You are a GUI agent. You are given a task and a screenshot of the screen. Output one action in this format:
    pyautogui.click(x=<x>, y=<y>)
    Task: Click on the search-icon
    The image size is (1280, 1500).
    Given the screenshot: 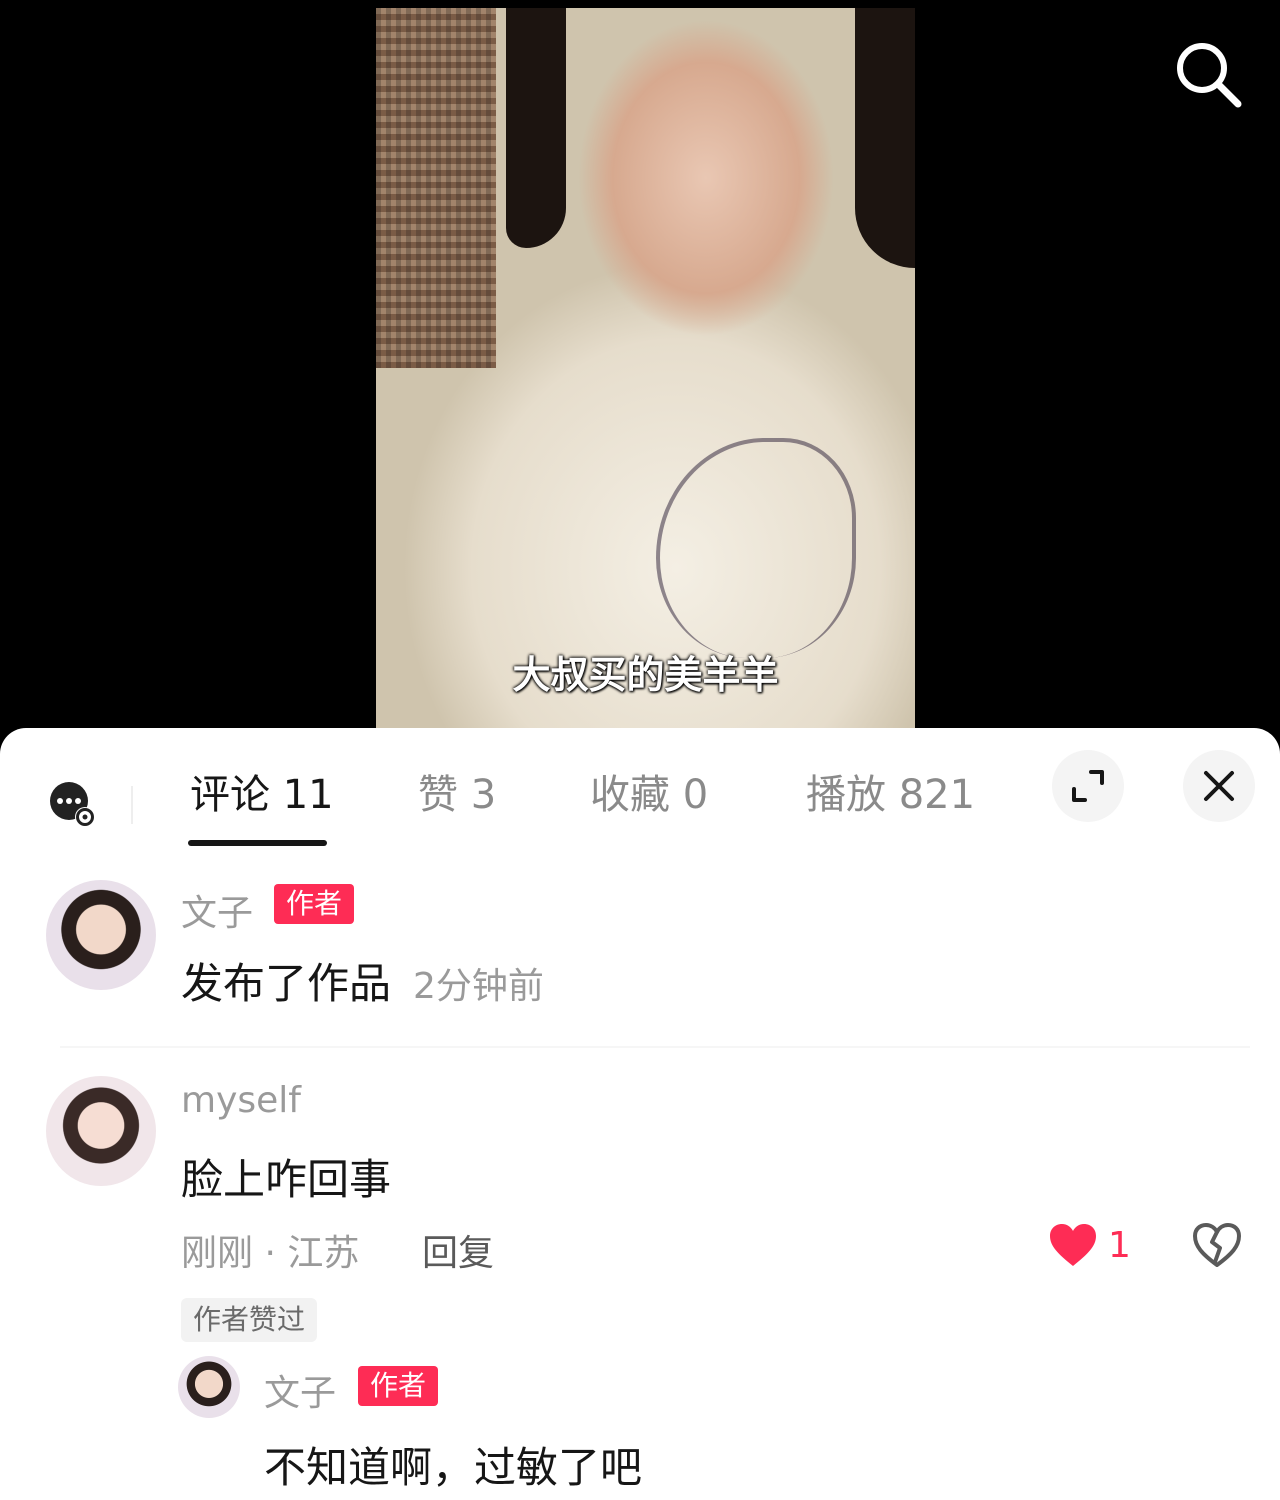 What is the action you would take?
    pyautogui.click(x=1209, y=75)
    